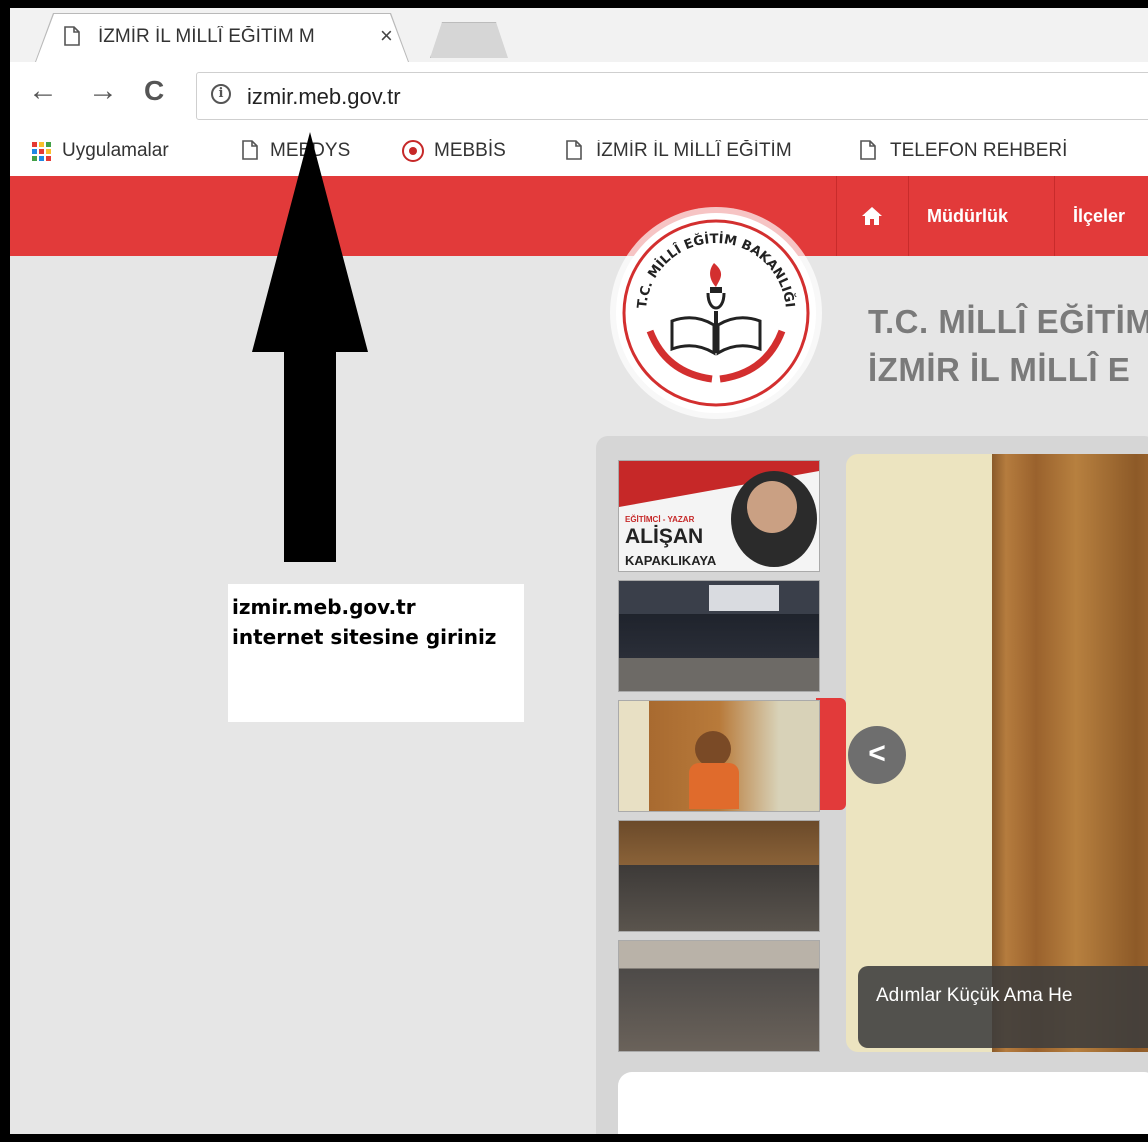 Image resolution: width=1148 pixels, height=1142 pixels. Describe the element at coordinates (364, 637) in the screenshot. I see `annotation-line2: internet sitesine giriniz` at that location.